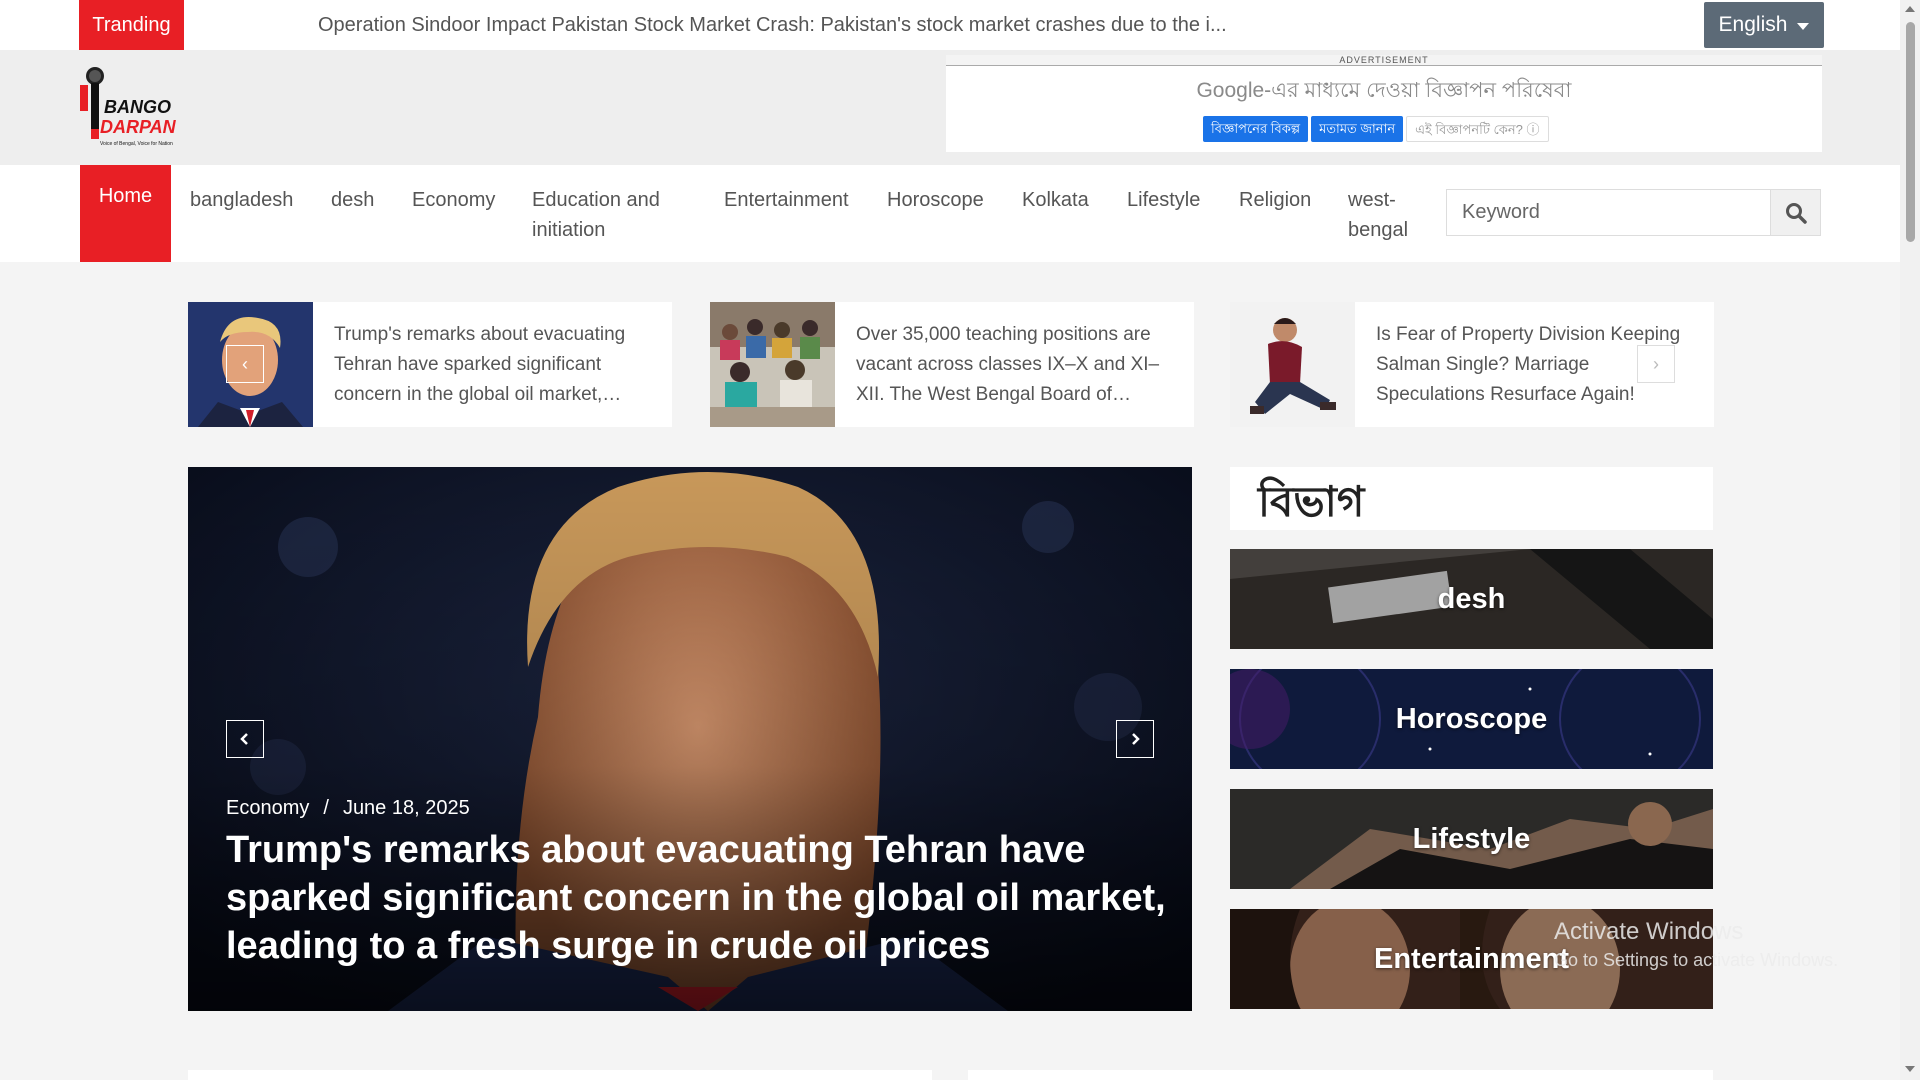 The width and height of the screenshot is (1920, 1080). Describe the element at coordinates (1357, 129) in the screenshot. I see `ad-feedback-button: মতামত জানান` at that location.